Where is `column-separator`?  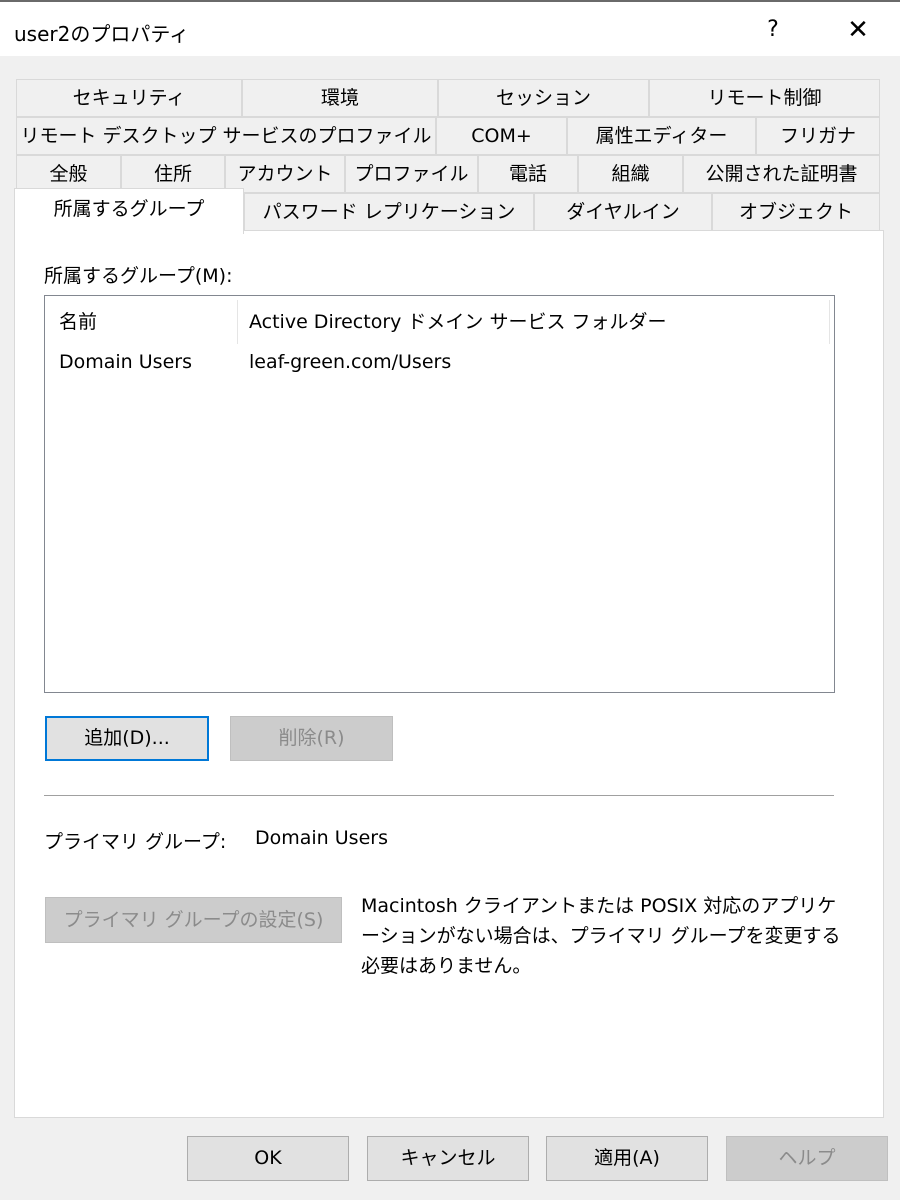 column-separator is located at coordinates (829, 322).